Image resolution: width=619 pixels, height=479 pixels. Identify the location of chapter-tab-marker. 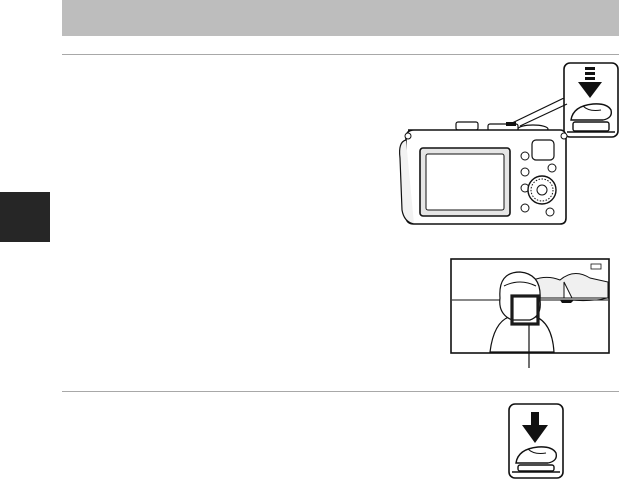
(25, 217).